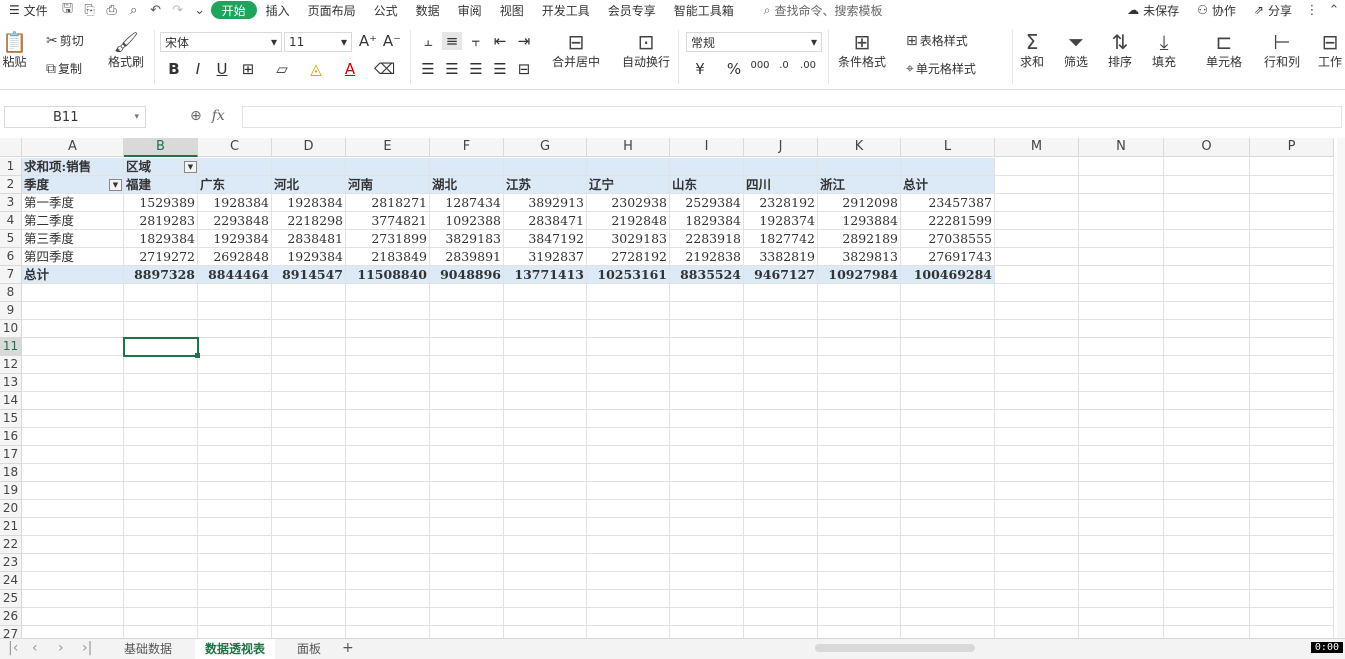 The width and height of the screenshot is (1345, 659). Describe the element at coordinates (1292, 581) in the screenshot. I see `cell-P24` at that location.